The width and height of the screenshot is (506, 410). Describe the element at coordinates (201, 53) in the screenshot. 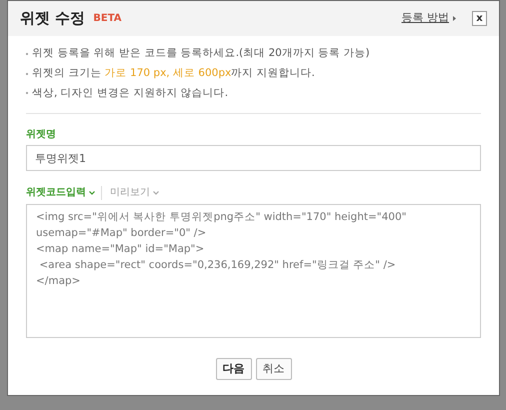

I see `notice-text: 위젯 등록을 위해 받은 코드를 등록하세요.(최대 20개까지 등록 가능)` at that location.